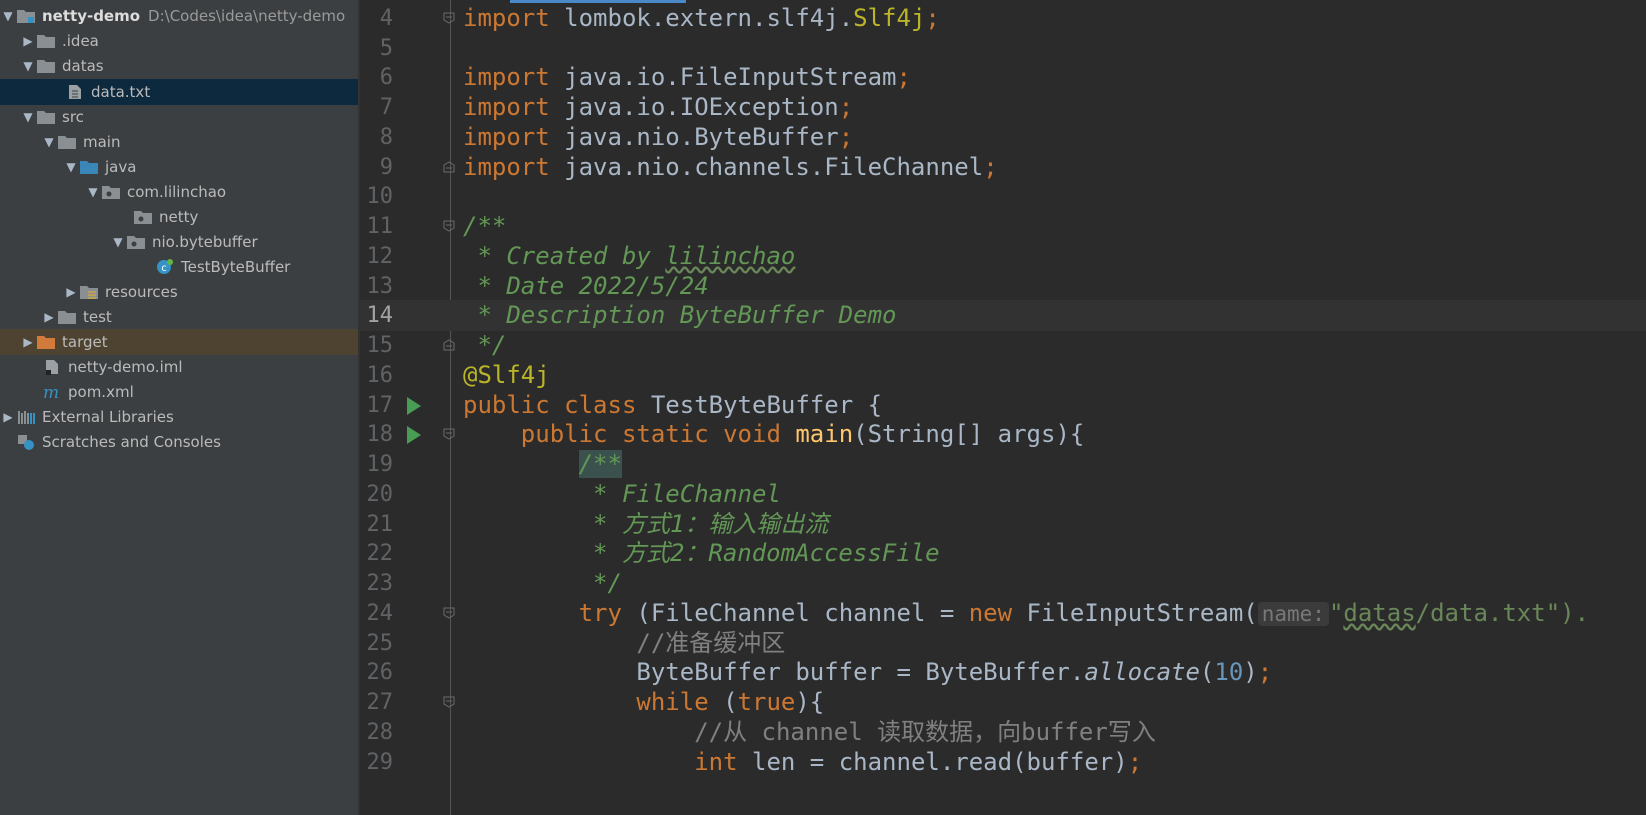 The image size is (1646, 815). What do you see at coordinates (52, 367) in the screenshot?
I see `module-file-icon` at bounding box center [52, 367].